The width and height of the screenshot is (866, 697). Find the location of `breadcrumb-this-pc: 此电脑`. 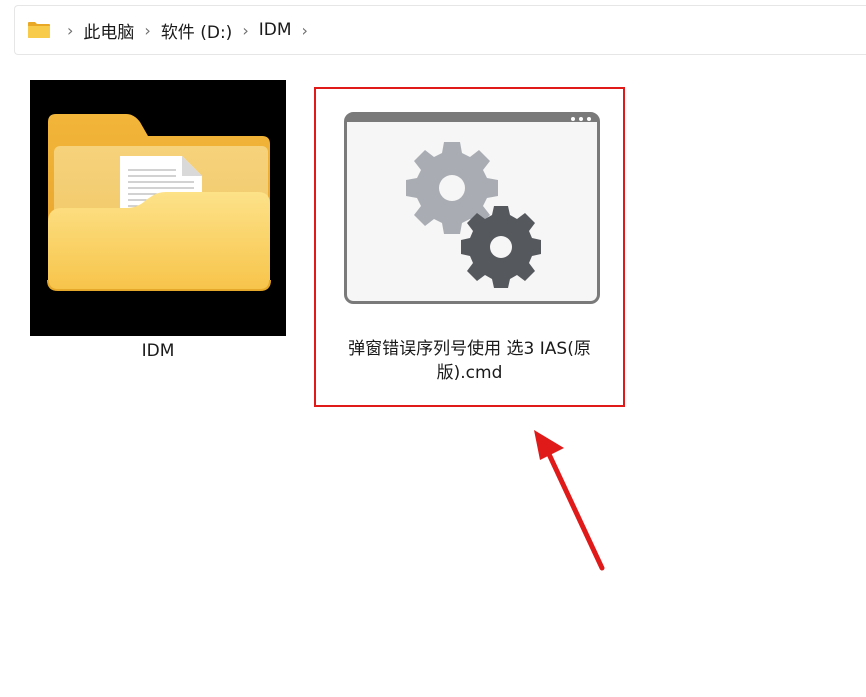

breadcrumb-this-pc: 此电脑 is located at coordinates (108, 30).